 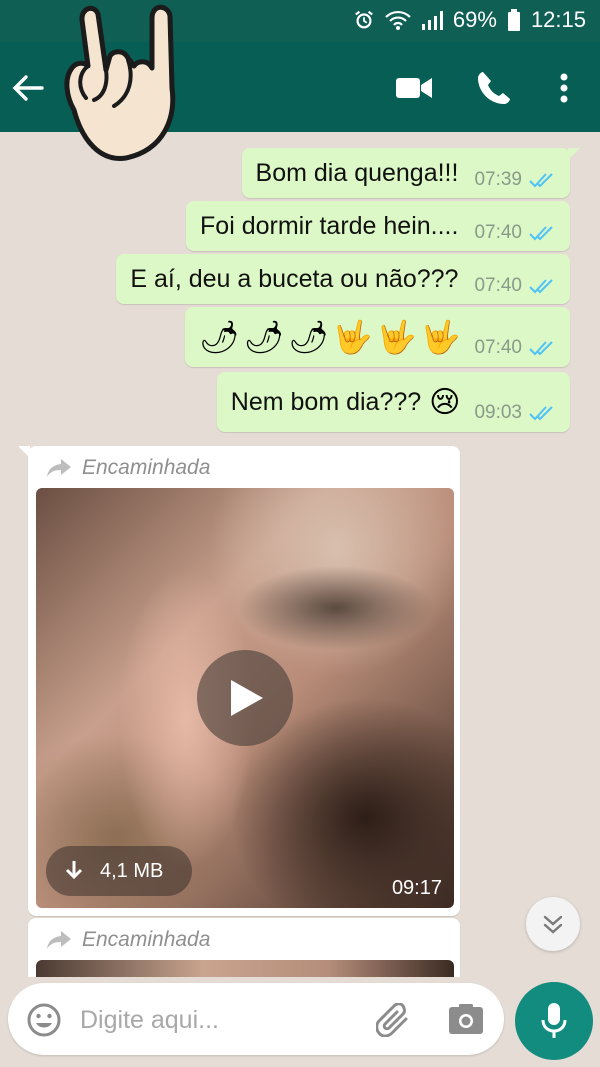 I want to click on wifi-icon, so click(x=398, y=20).